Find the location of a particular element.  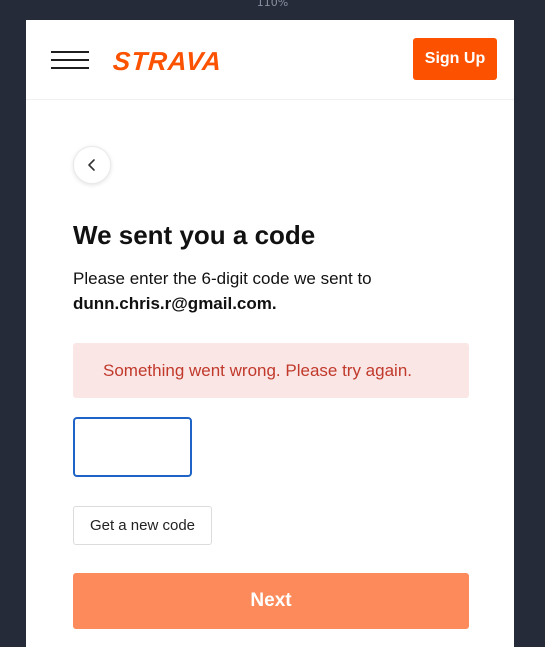

top-nav: STRAVA Sign Up is located at coordinates (270, 60).